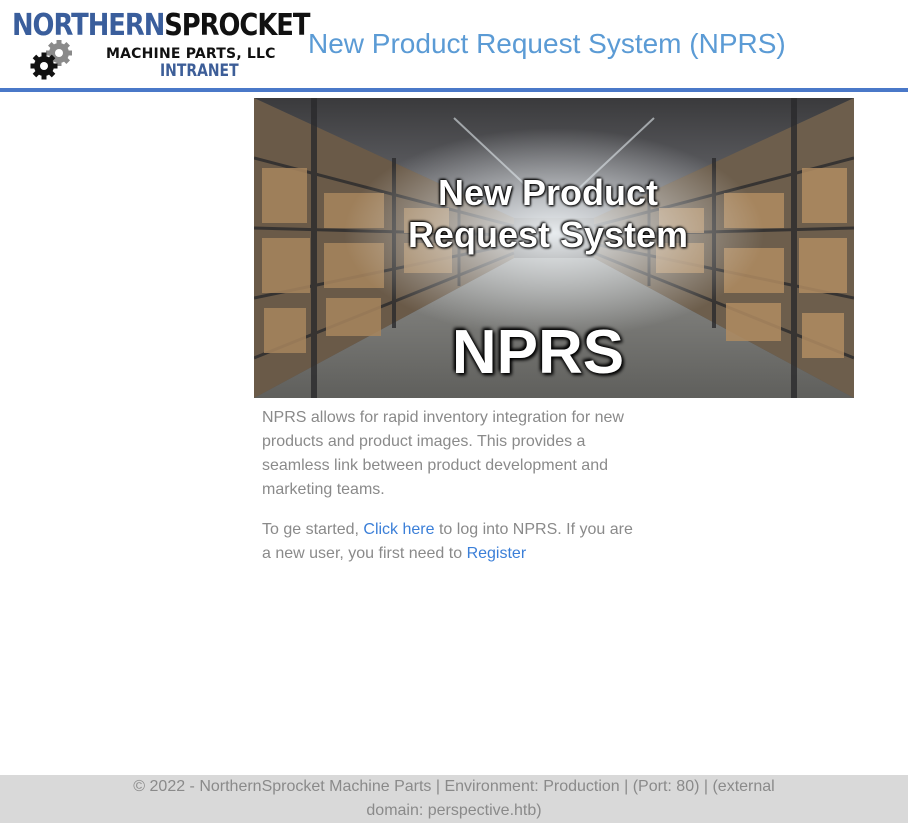 This screenshot has width=908, height=823. I want to click on header-divider, so click(454, 90).